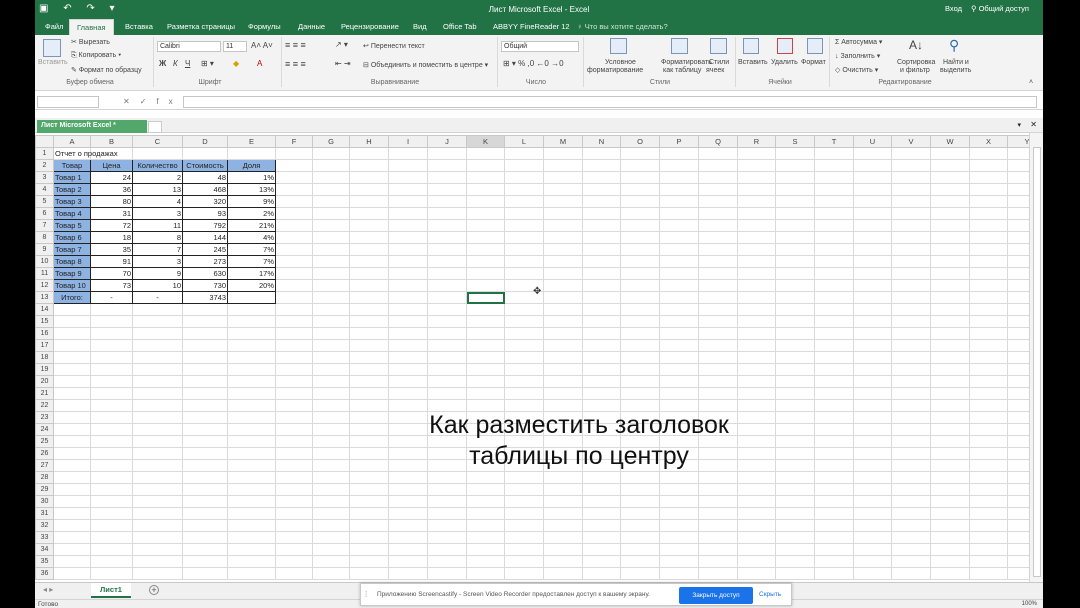  Describe the element at coordinates (205, 225) in the screenshot. I see `data-cell: 792` at that location.